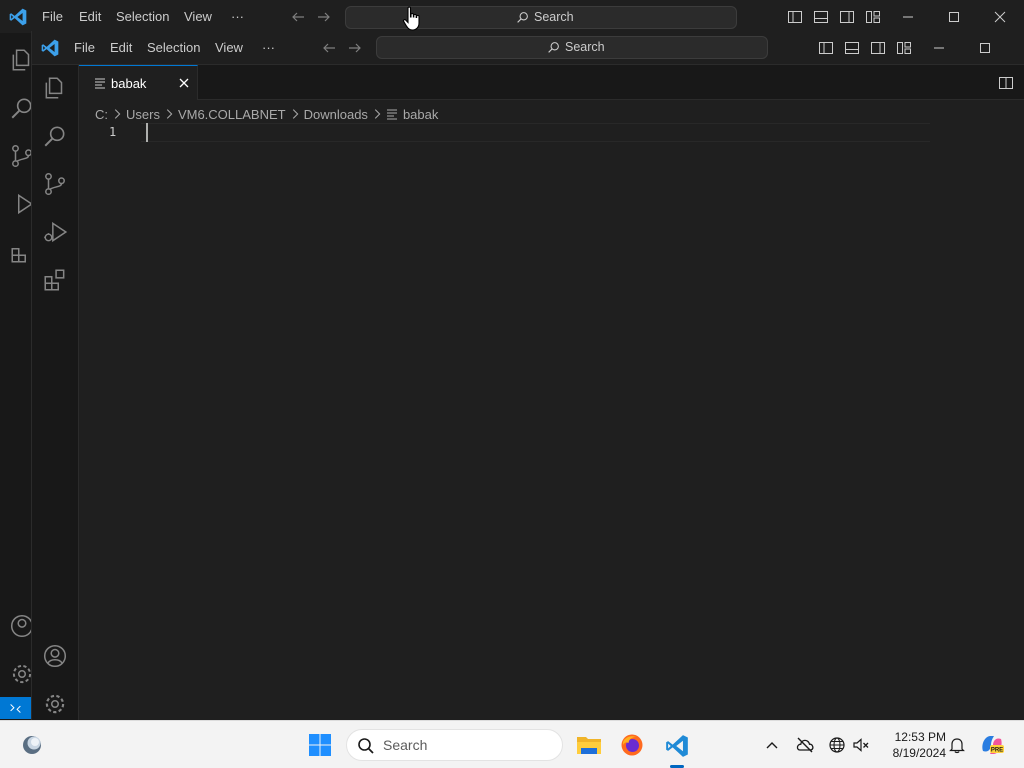  Describe the element at coordinates (405, 745) in the screenshot. I see `taskbar-search-label: Search` at that location.